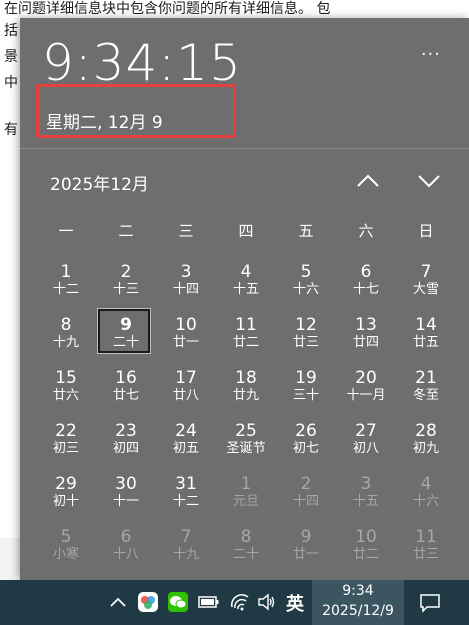  What do you see at coordinates (125, 289) in the screenshot?
I see `lunar-date: 十三` at bounding box center [125, 289].